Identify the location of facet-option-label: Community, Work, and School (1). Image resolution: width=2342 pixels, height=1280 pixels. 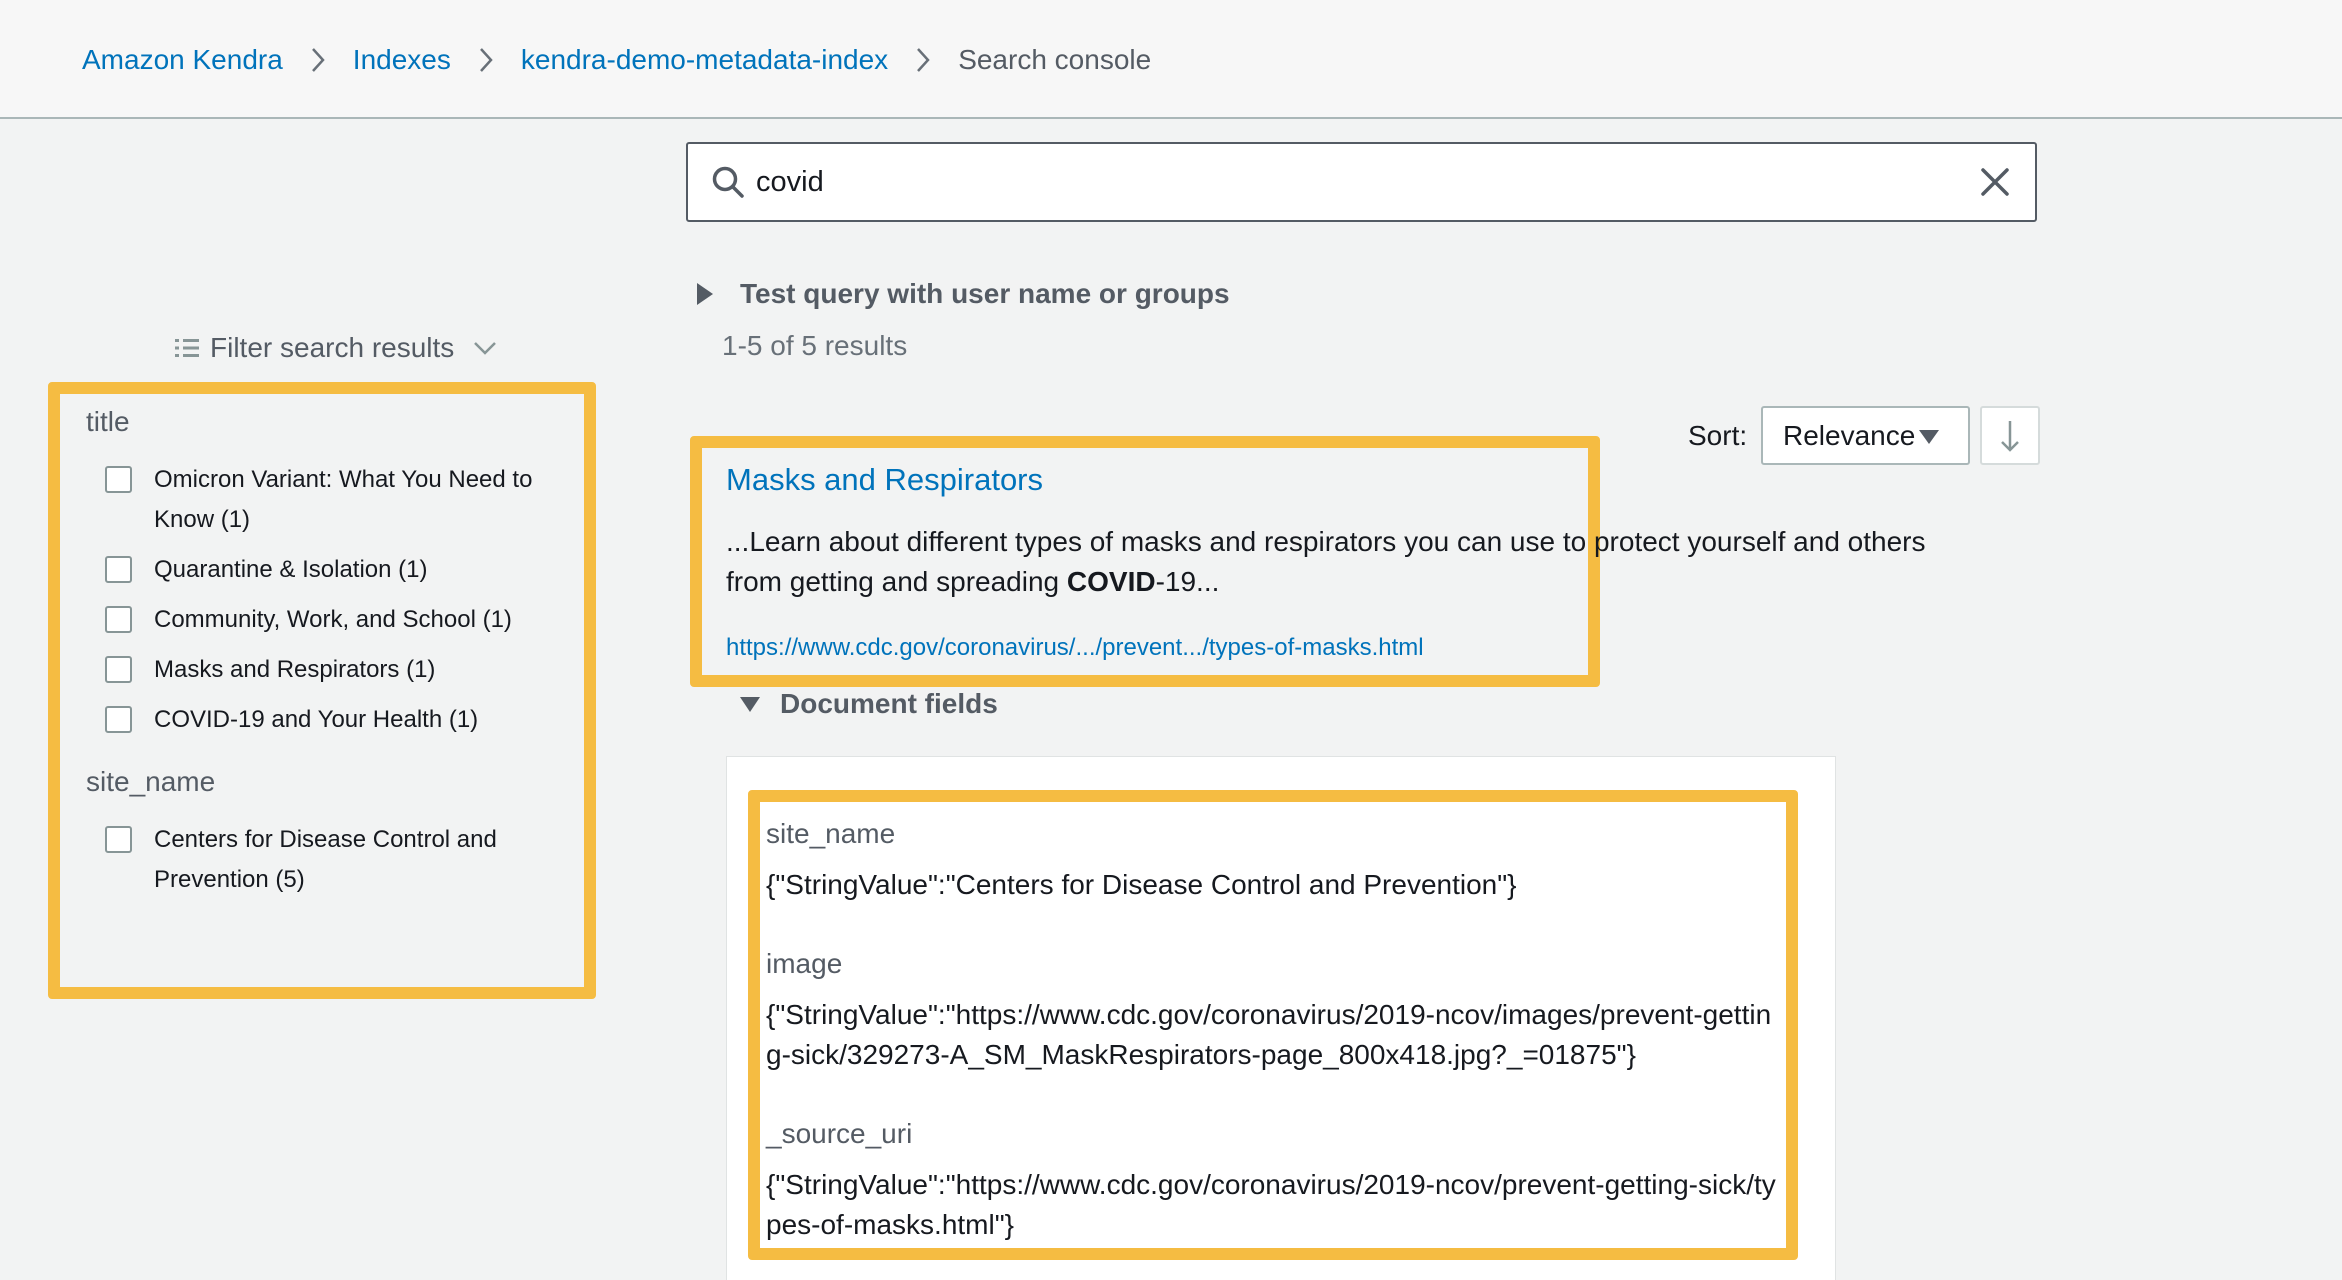
(333, 619).